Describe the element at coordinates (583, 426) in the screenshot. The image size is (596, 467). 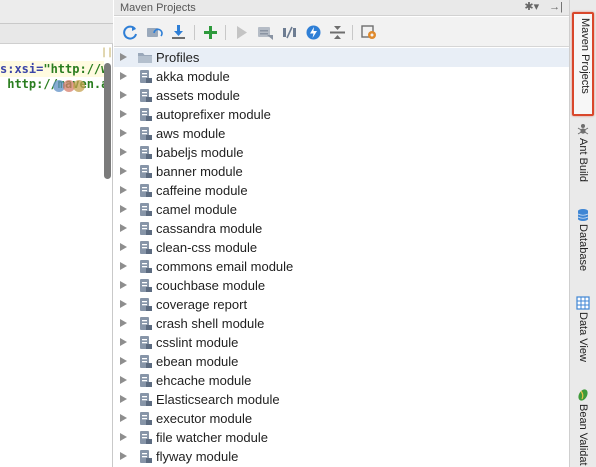
I see `tab-bean-validation: Bean Validat` at that location.